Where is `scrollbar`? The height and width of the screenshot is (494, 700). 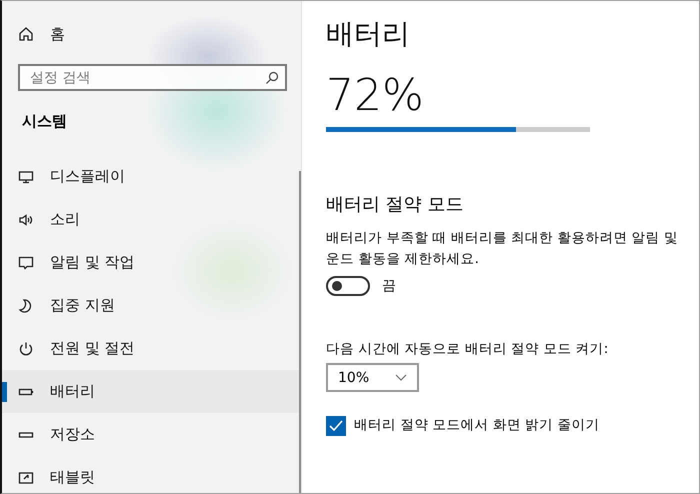
scrollbar is located at coordinates (300, 332).